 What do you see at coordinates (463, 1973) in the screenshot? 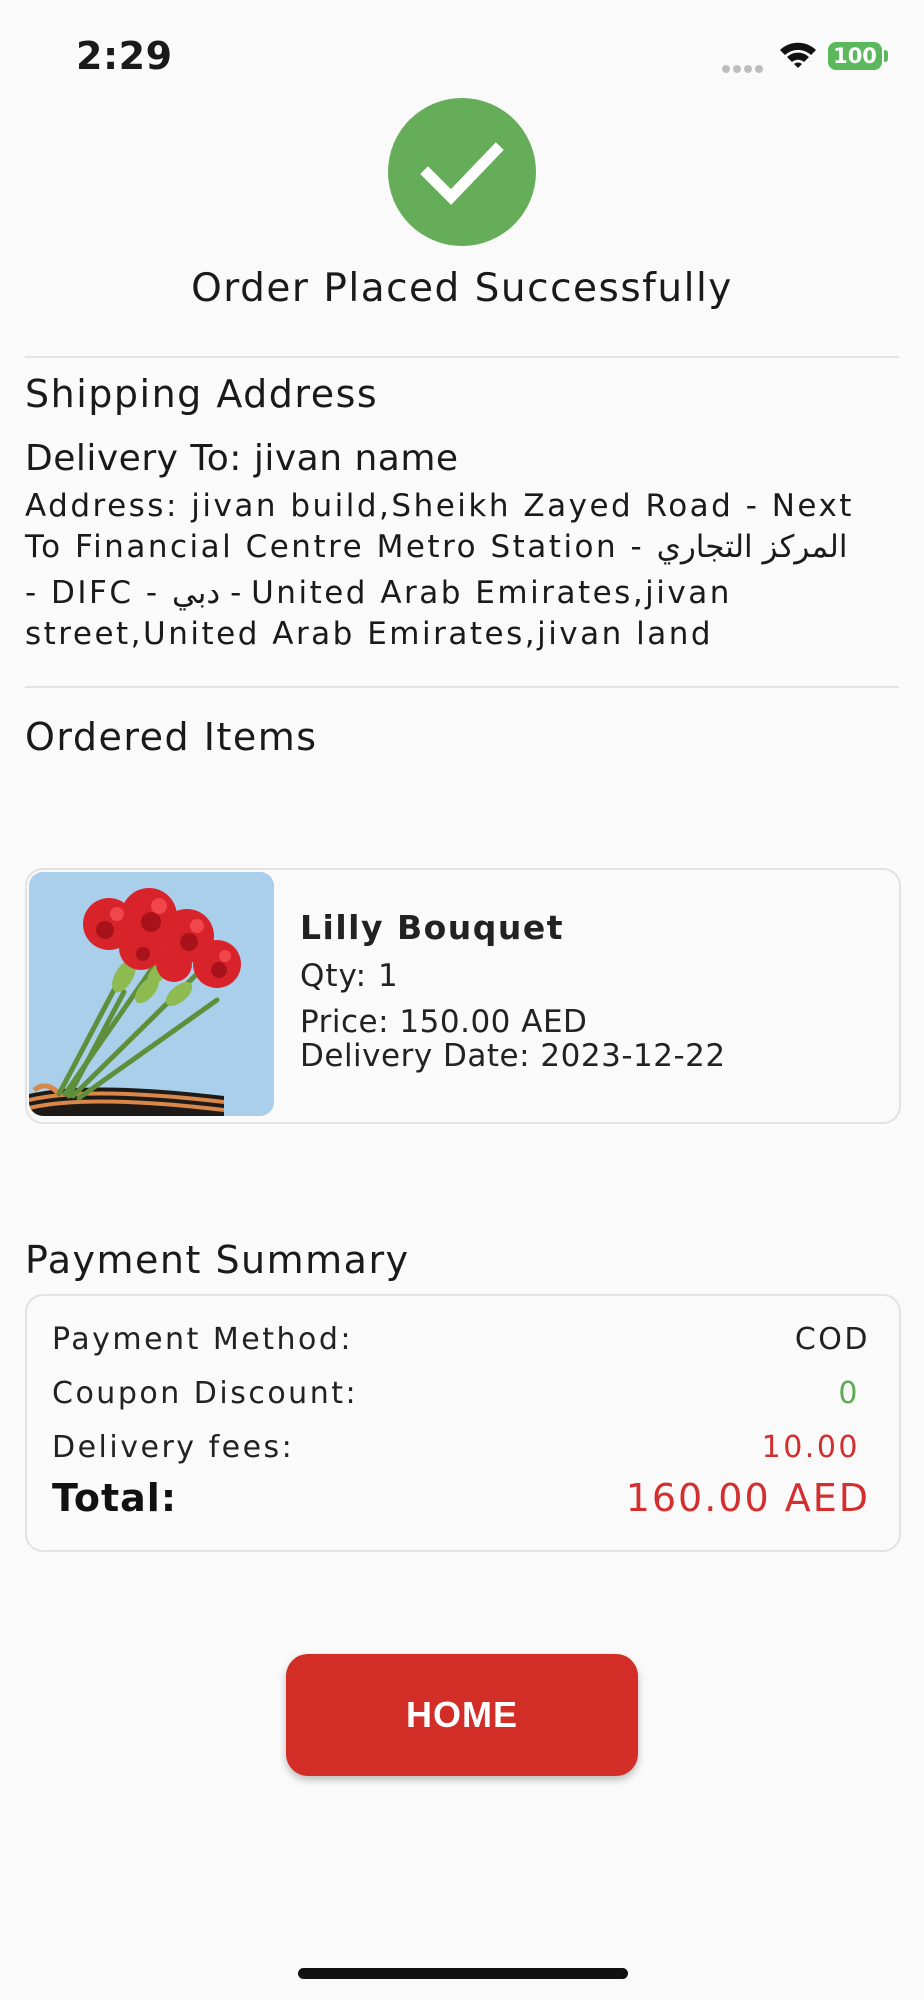
I see `home-indicator` at bounding box center [463, 1973].